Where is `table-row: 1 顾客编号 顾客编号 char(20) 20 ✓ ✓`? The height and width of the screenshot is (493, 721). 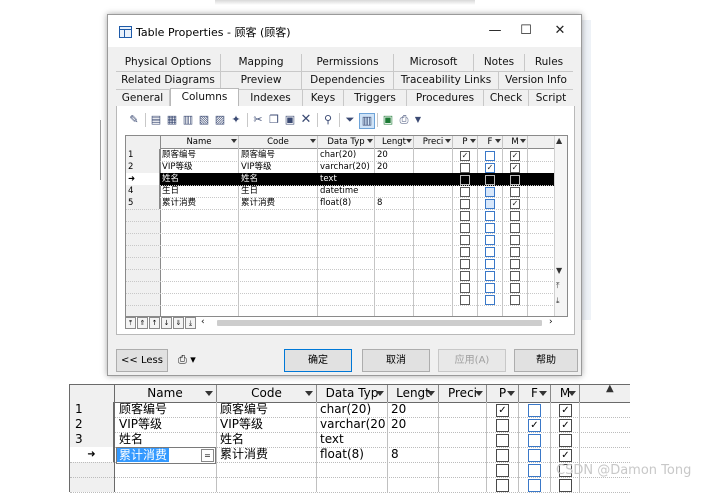
table-row: 1 顾客编号 顾客编号 char(20) 20 ✓ ✓ is located at coordinates (350, 410).